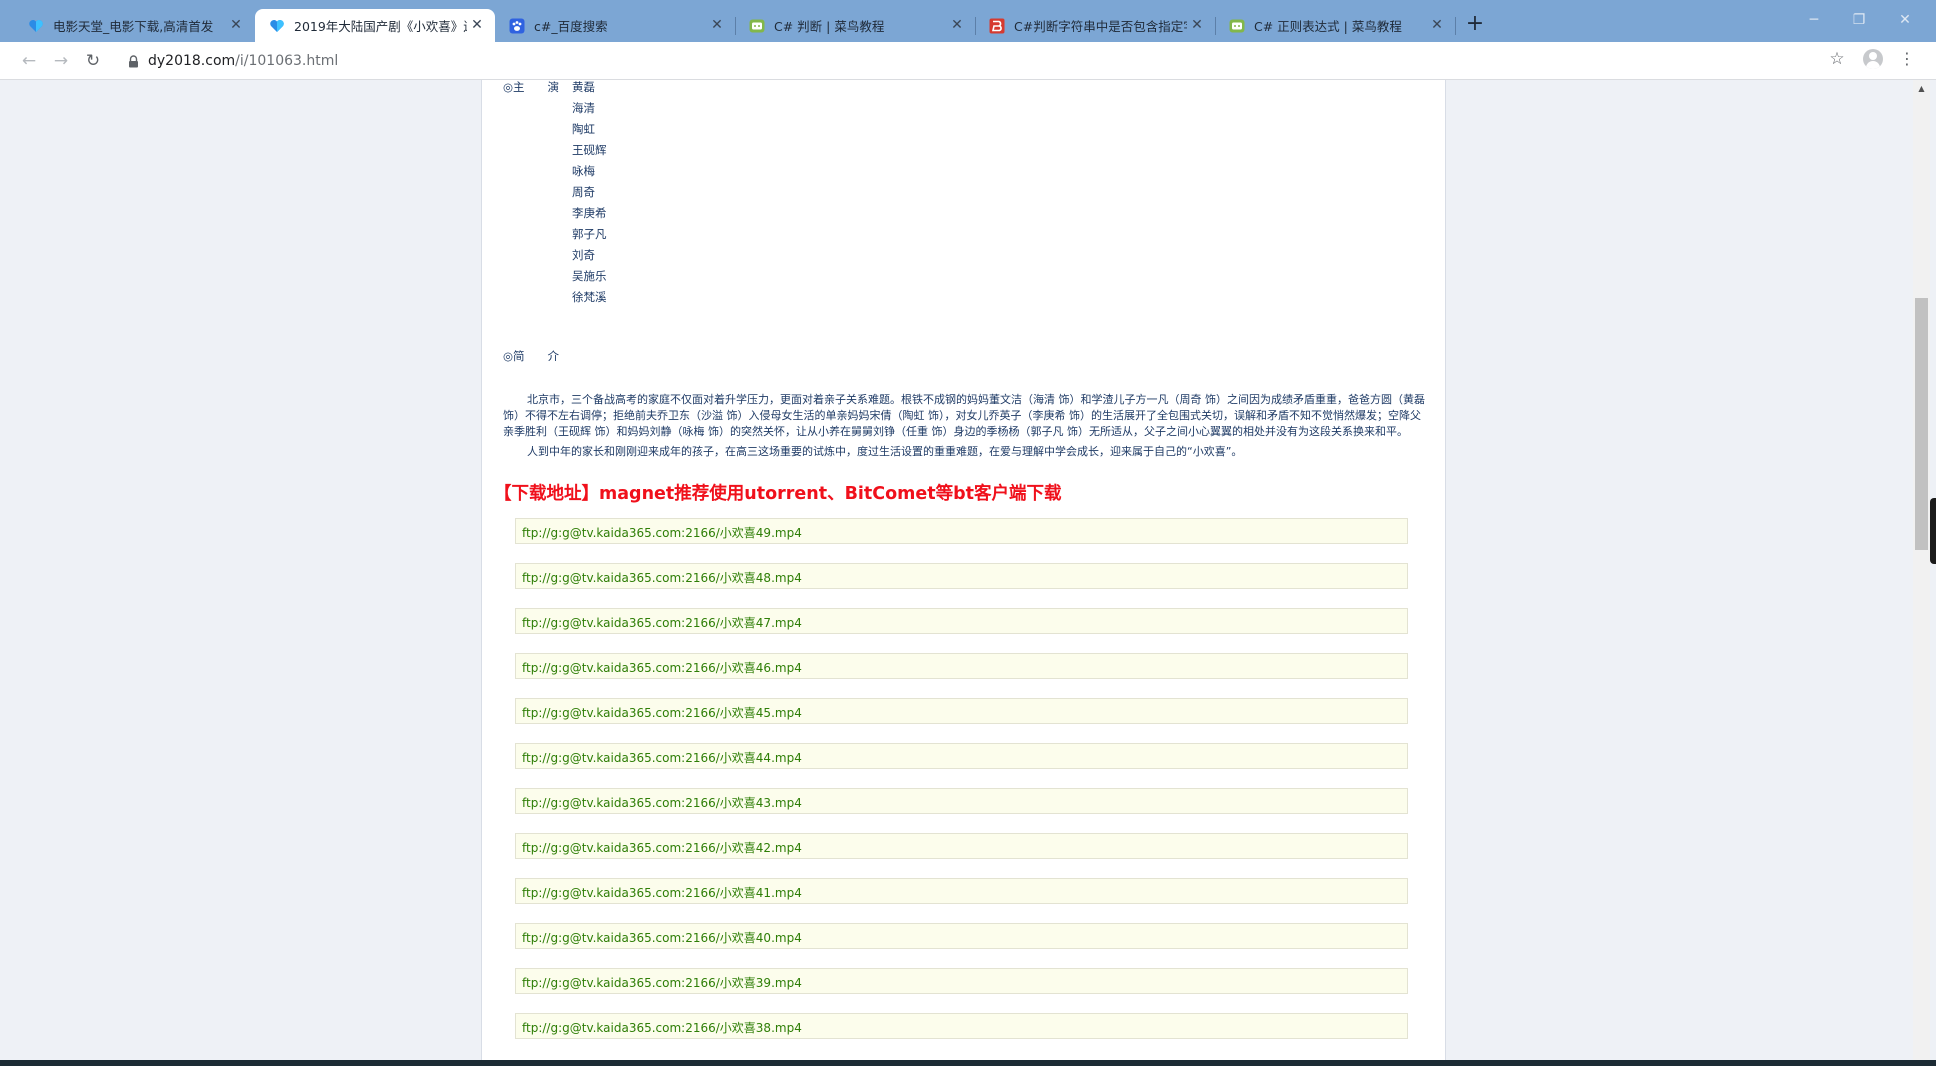 The height and width of the screenshot is (1066, 1936). I want to click on download-link: ftp://g:g@tv.kaida365.com:2166/小欢喜44.mp4, so click(662, 757).